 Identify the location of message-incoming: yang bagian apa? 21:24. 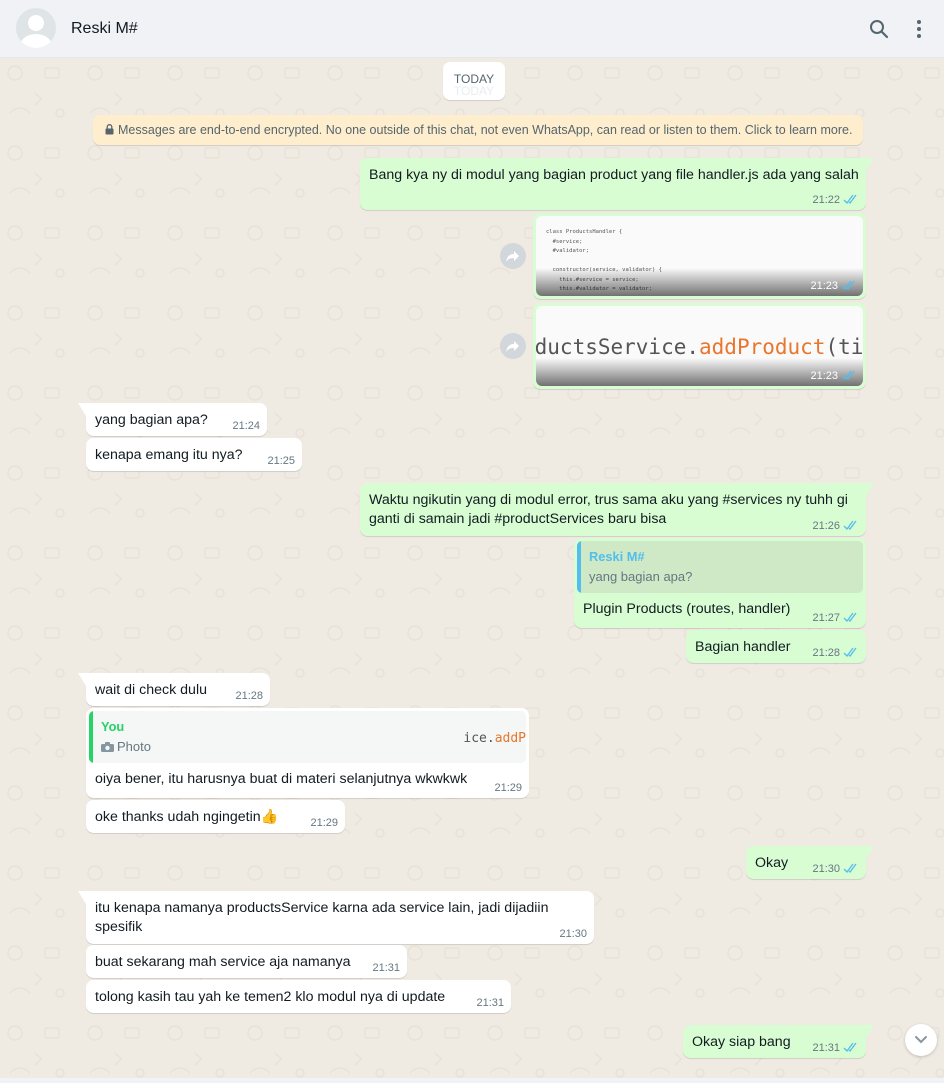
(172, 419).